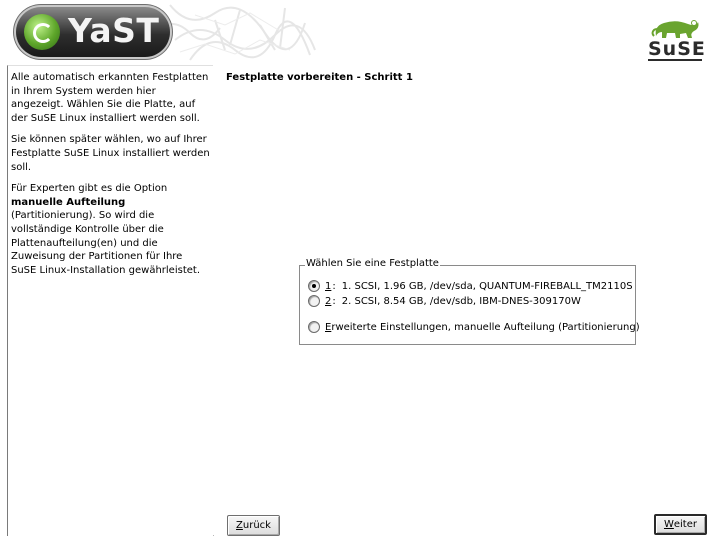 The height and width of the screenshot is (536, 709). What do you see at coordinates (675, 29) in the screenshot?
I see `chameleon-icon` at bounding box center [675, 29].